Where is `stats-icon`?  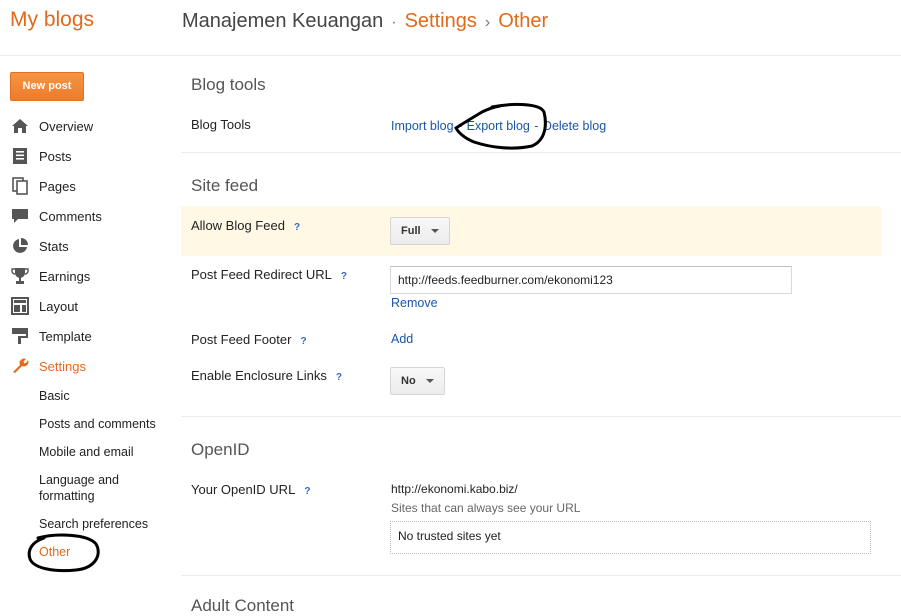
stats-icon is located at coordinates (20, 246).